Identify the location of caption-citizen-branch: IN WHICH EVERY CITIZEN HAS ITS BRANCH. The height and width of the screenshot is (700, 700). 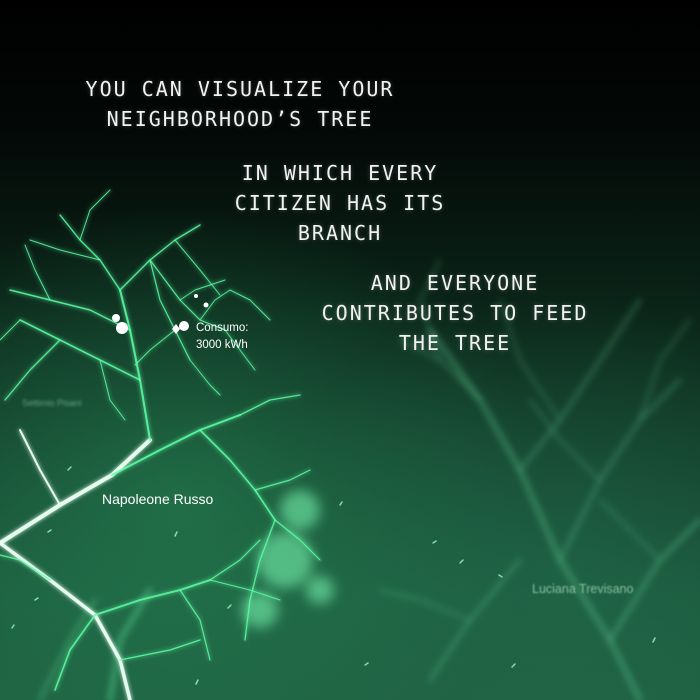
(340, 203).